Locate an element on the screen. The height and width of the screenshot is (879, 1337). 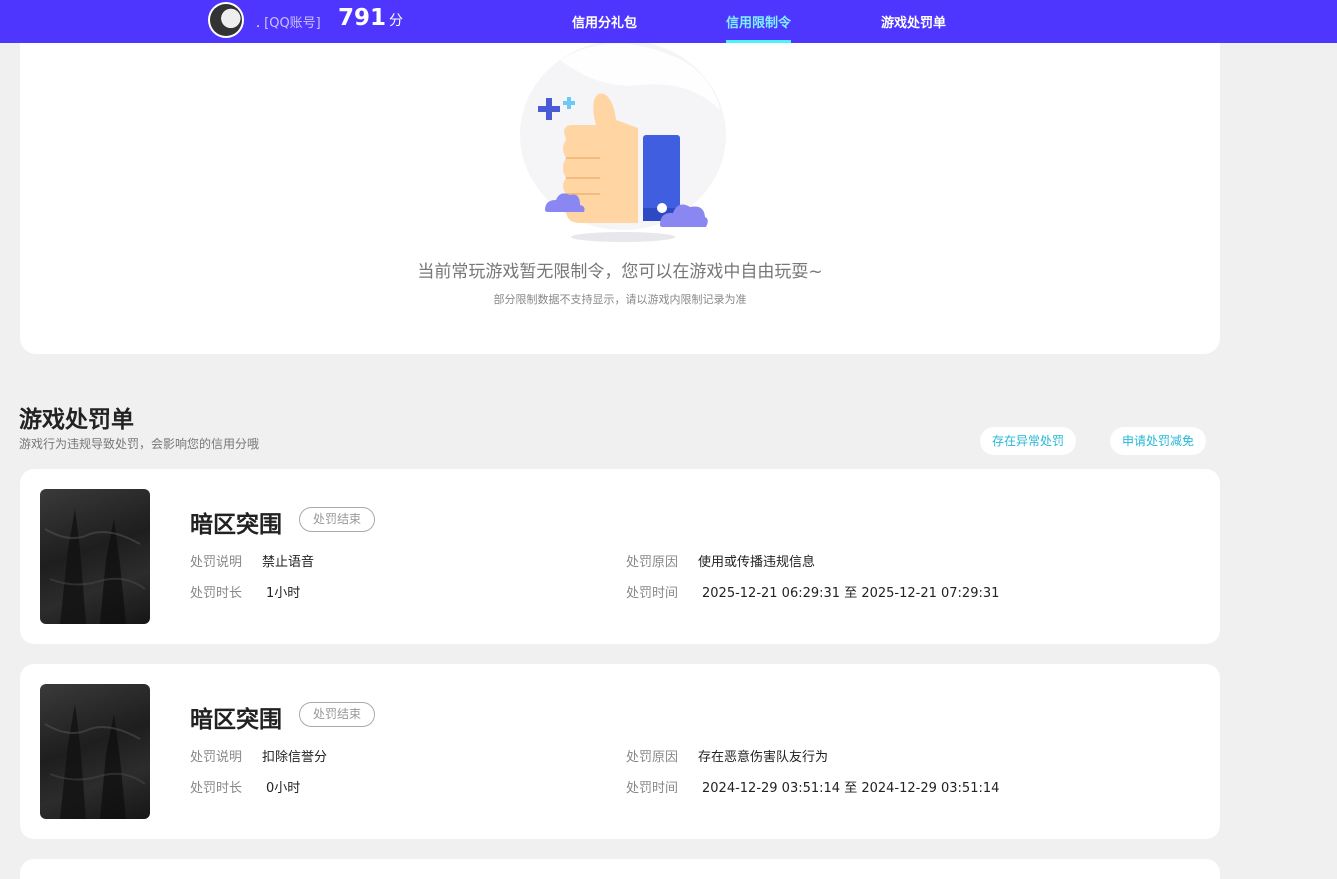
credit-score-value: 791 is located at coordinates (362, 18).